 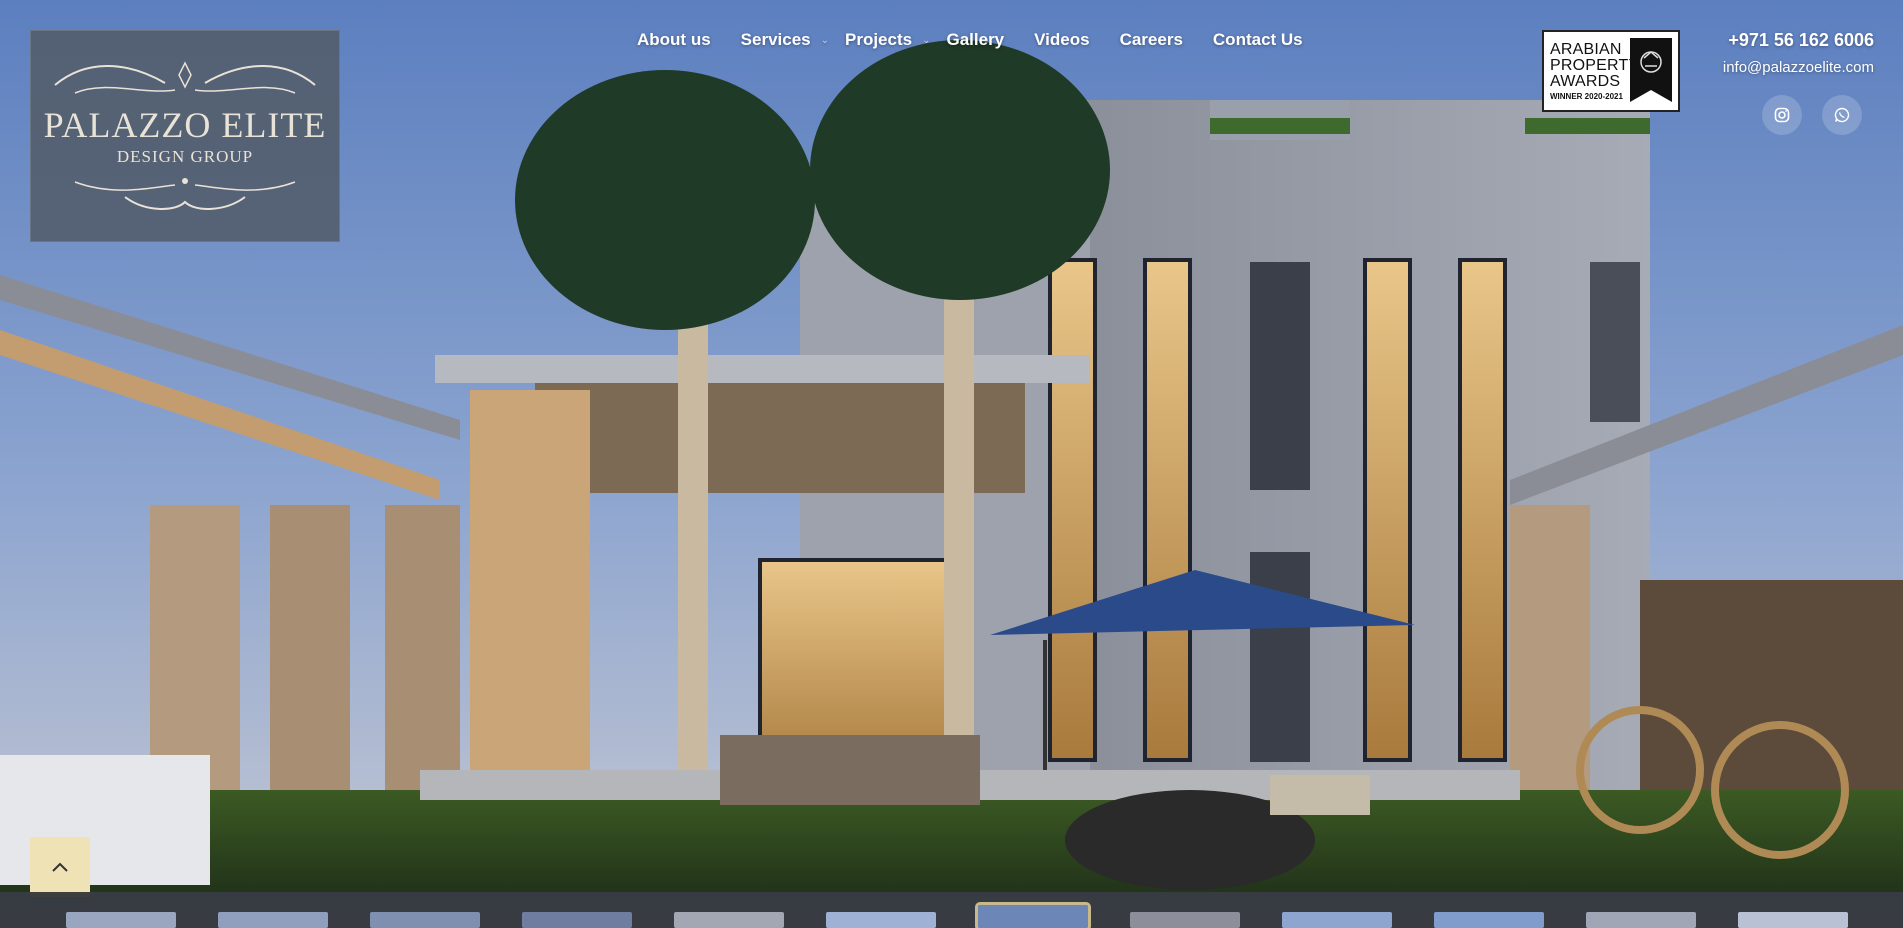 I want to click on nav-label: Gallery, so click(x=975, y=39).